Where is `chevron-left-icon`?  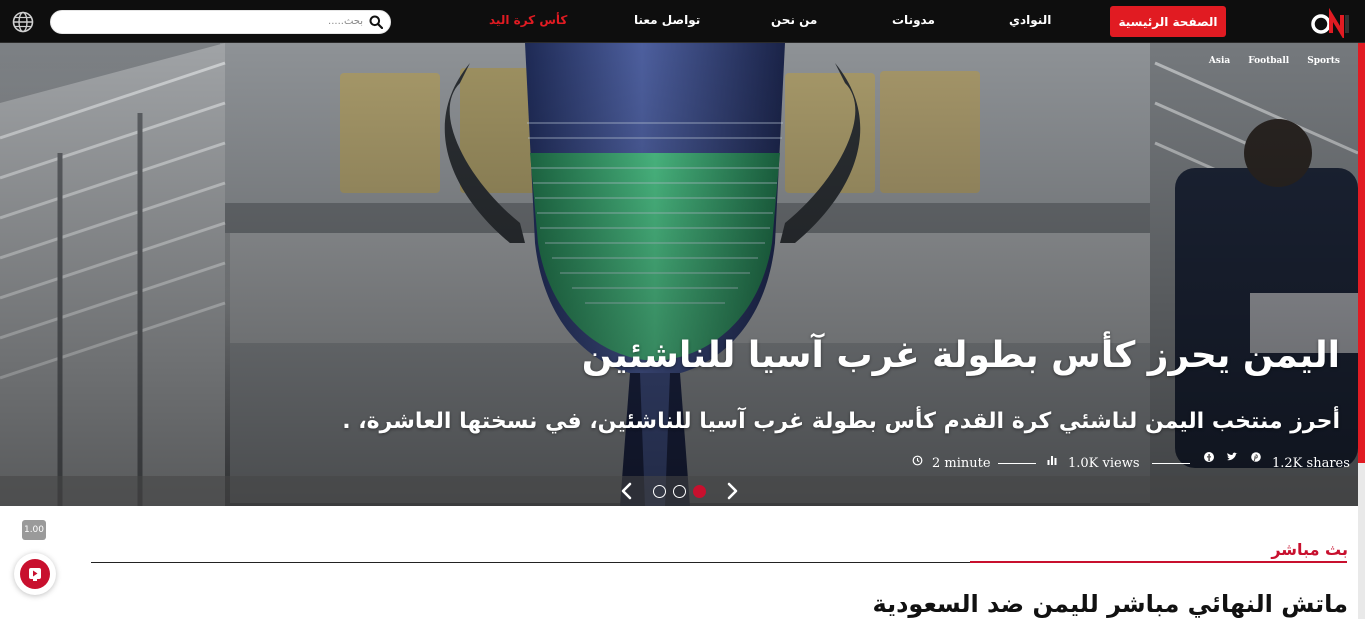
chevron-left-icon is located at coordinates (627, 491).